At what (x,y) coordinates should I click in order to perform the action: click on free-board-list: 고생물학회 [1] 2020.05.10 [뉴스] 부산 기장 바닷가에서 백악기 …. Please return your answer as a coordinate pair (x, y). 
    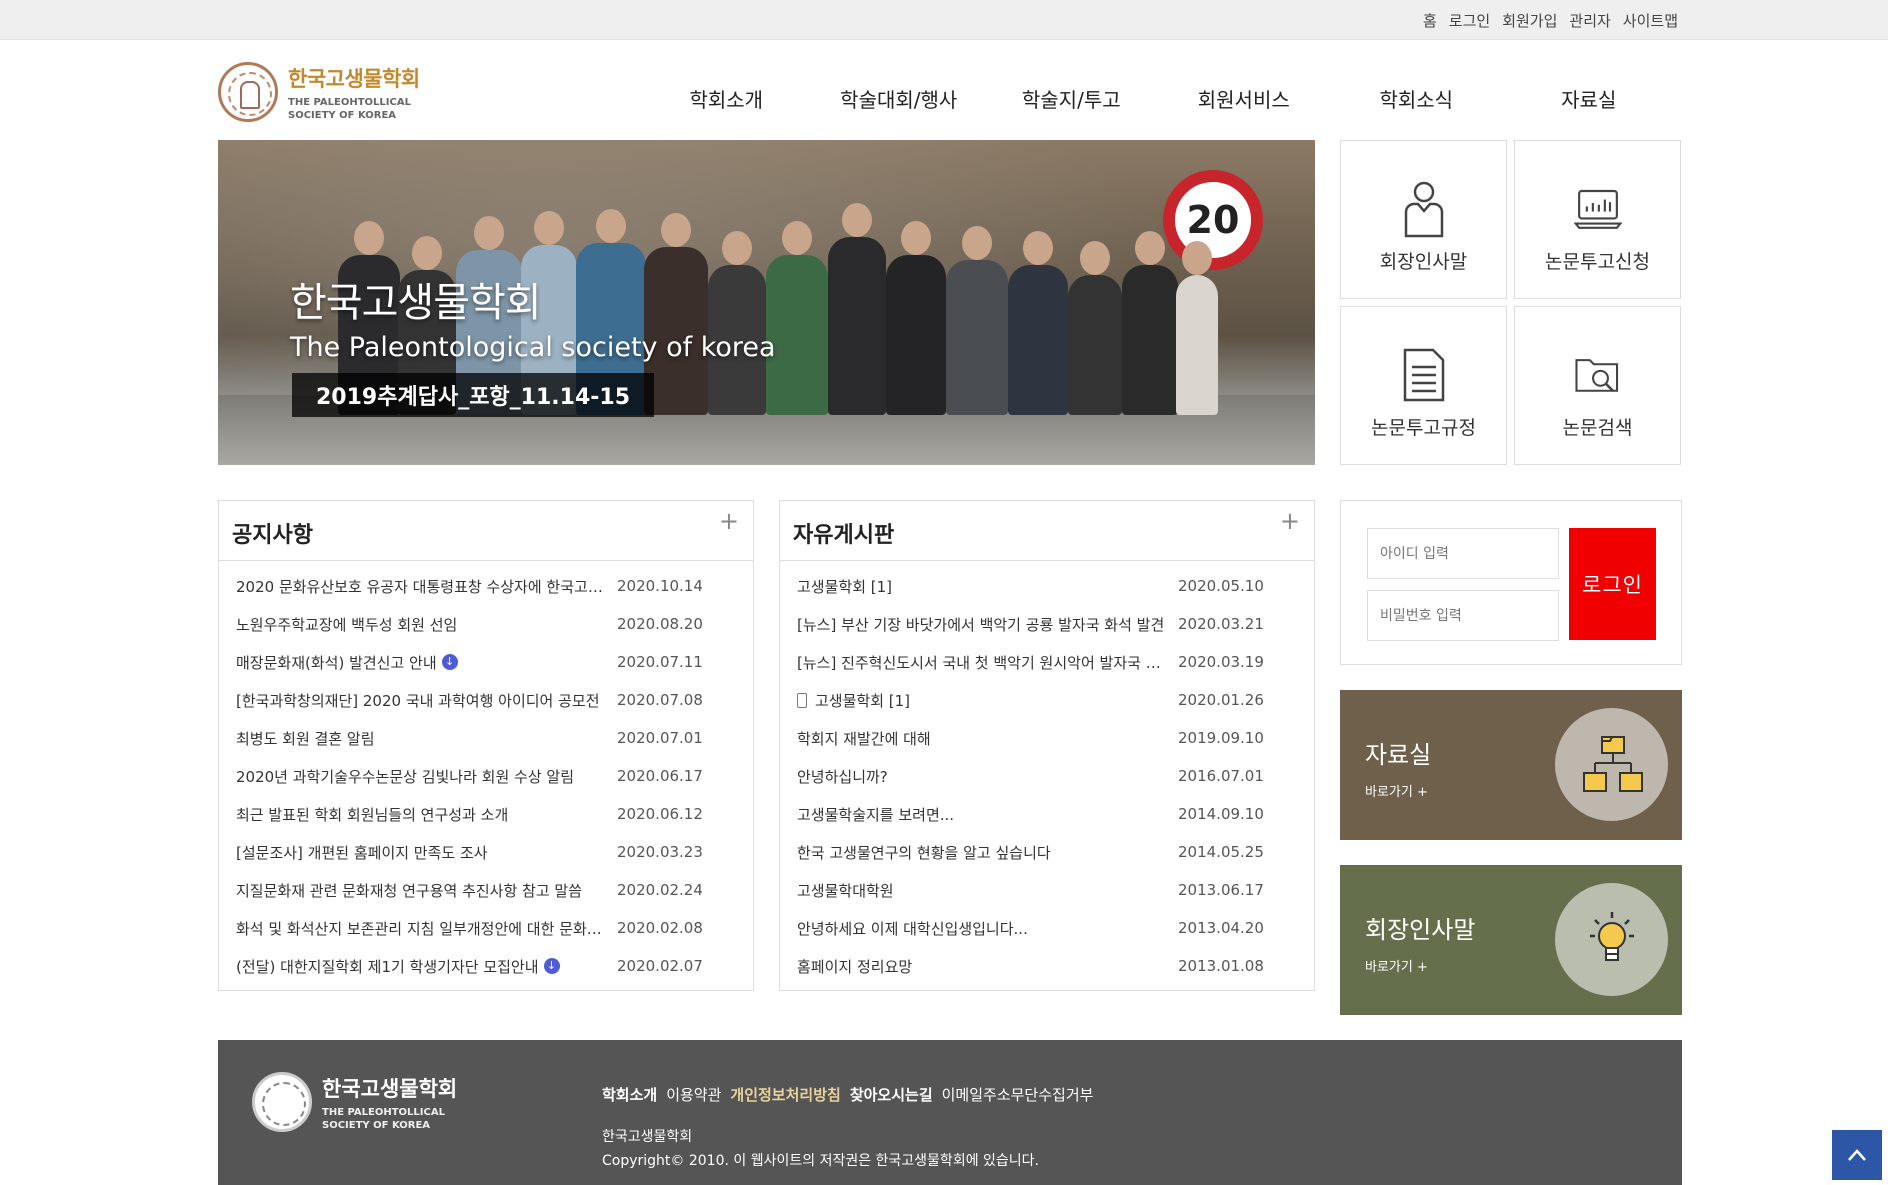
    Looking at the image, I should click on (1047, 773).